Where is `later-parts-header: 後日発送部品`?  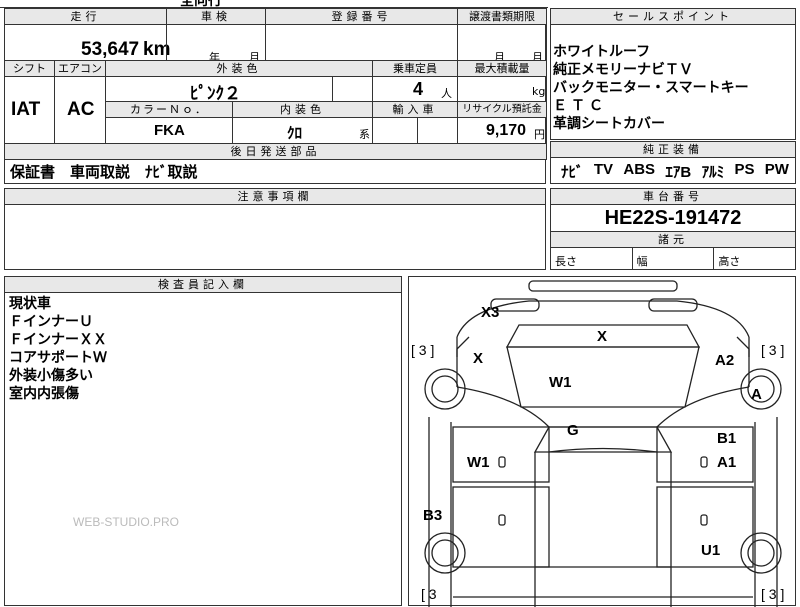
later-parts-header: 後日発送部品 is located at coordinates (275, 151).